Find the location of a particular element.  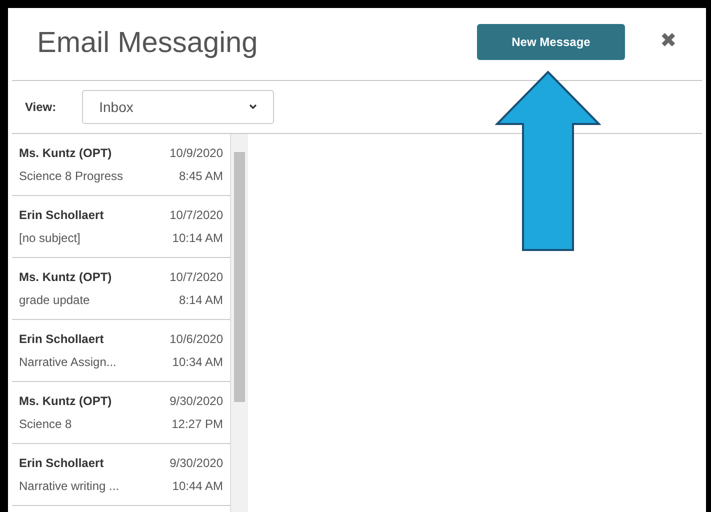

message-item: Erin Schollaert 10/6/2020 Narrative Assign... 10:34 AM is located at coordinates (121, 351).